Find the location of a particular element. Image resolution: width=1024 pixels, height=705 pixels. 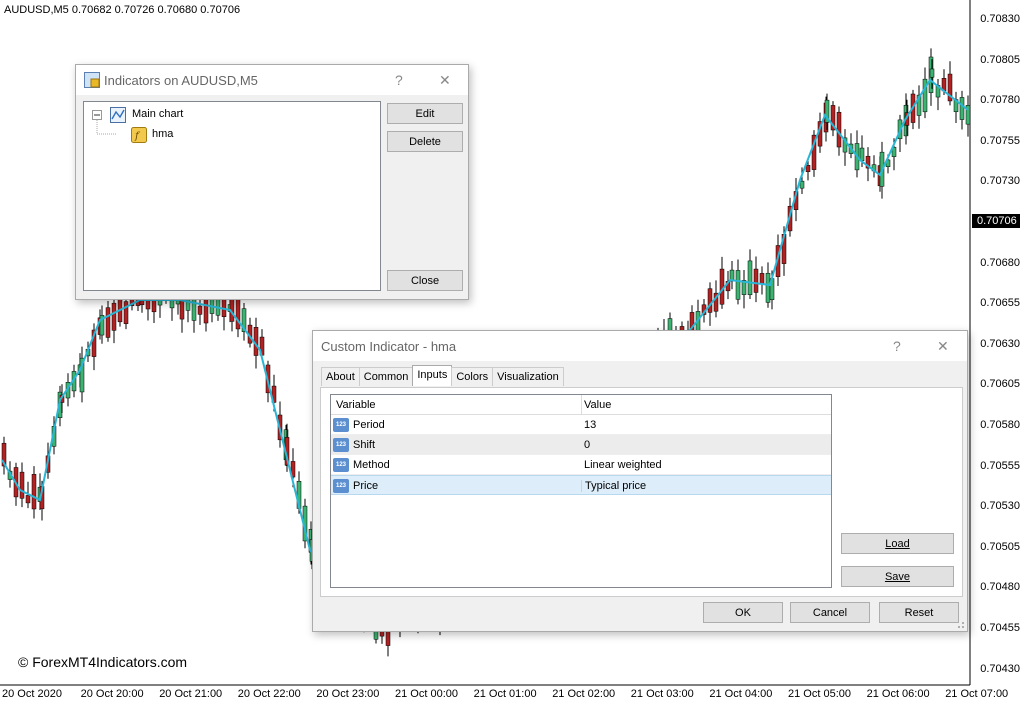

variable-value: 0 is located at coordinates (587, 445).